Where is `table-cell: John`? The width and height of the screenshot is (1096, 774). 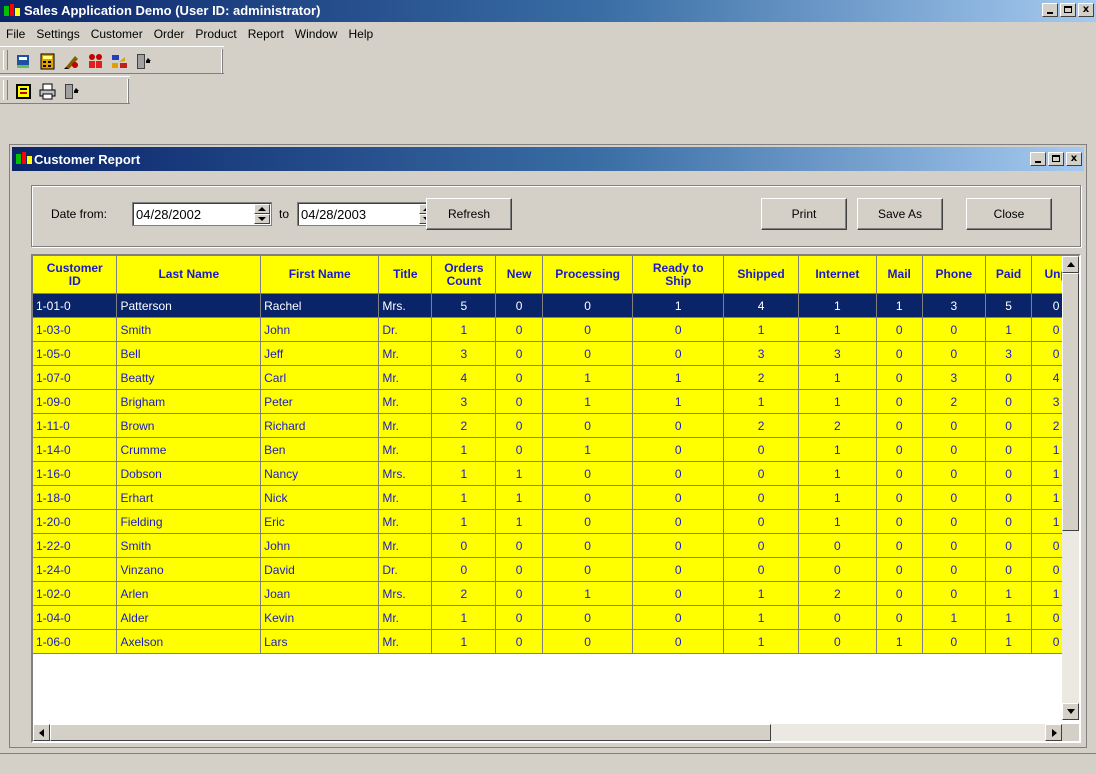
table-cell: John is located at coordinates (320, 545).